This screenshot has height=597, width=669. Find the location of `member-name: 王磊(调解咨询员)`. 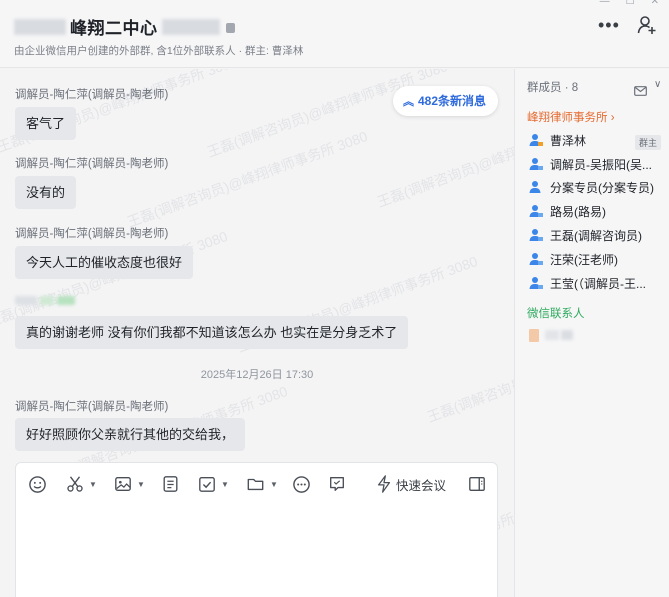

member-name: 王磊(调解咨询员) is located at coordinates (596, 235).